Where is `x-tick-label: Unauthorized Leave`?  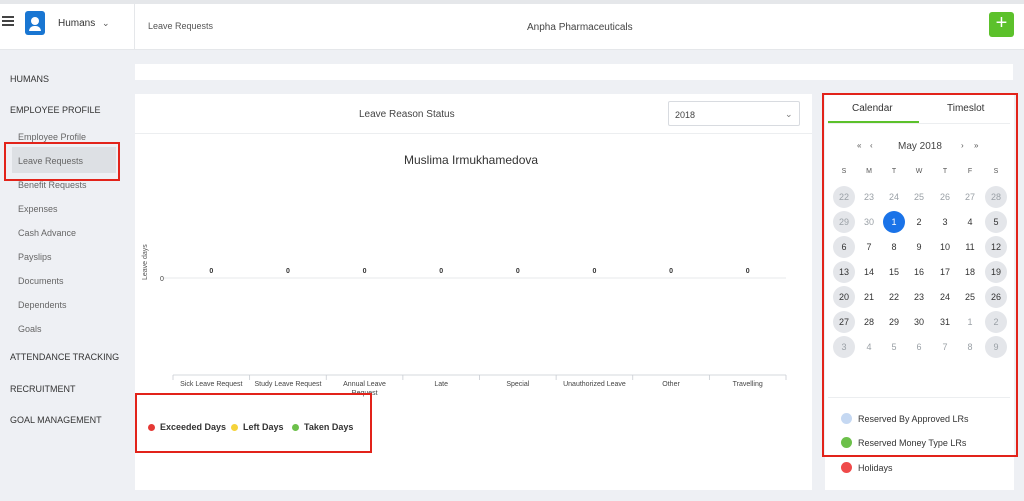 x-tick-label: Unauthorized Leave is located at coordinates (594, 384).